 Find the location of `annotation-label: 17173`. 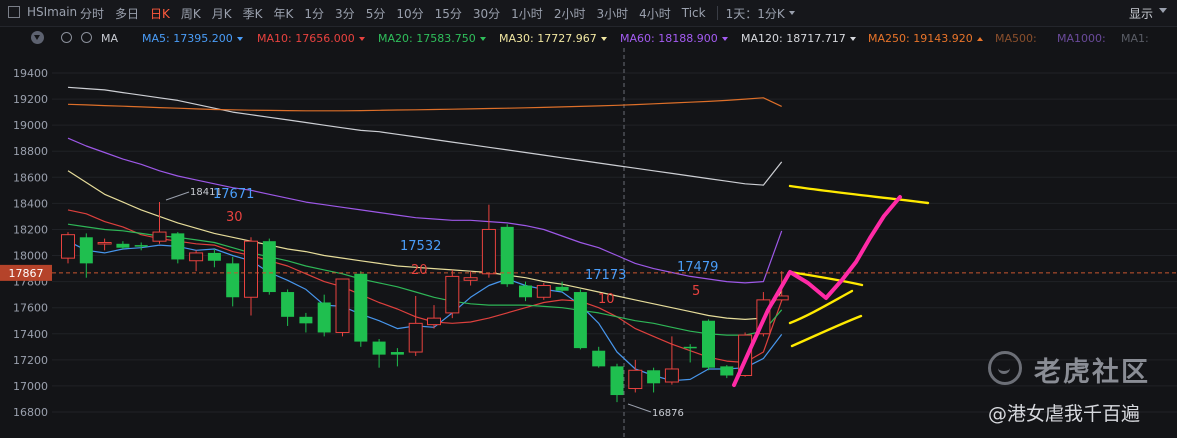

annotation-label: 17173 is located at coordinates (605, 275).